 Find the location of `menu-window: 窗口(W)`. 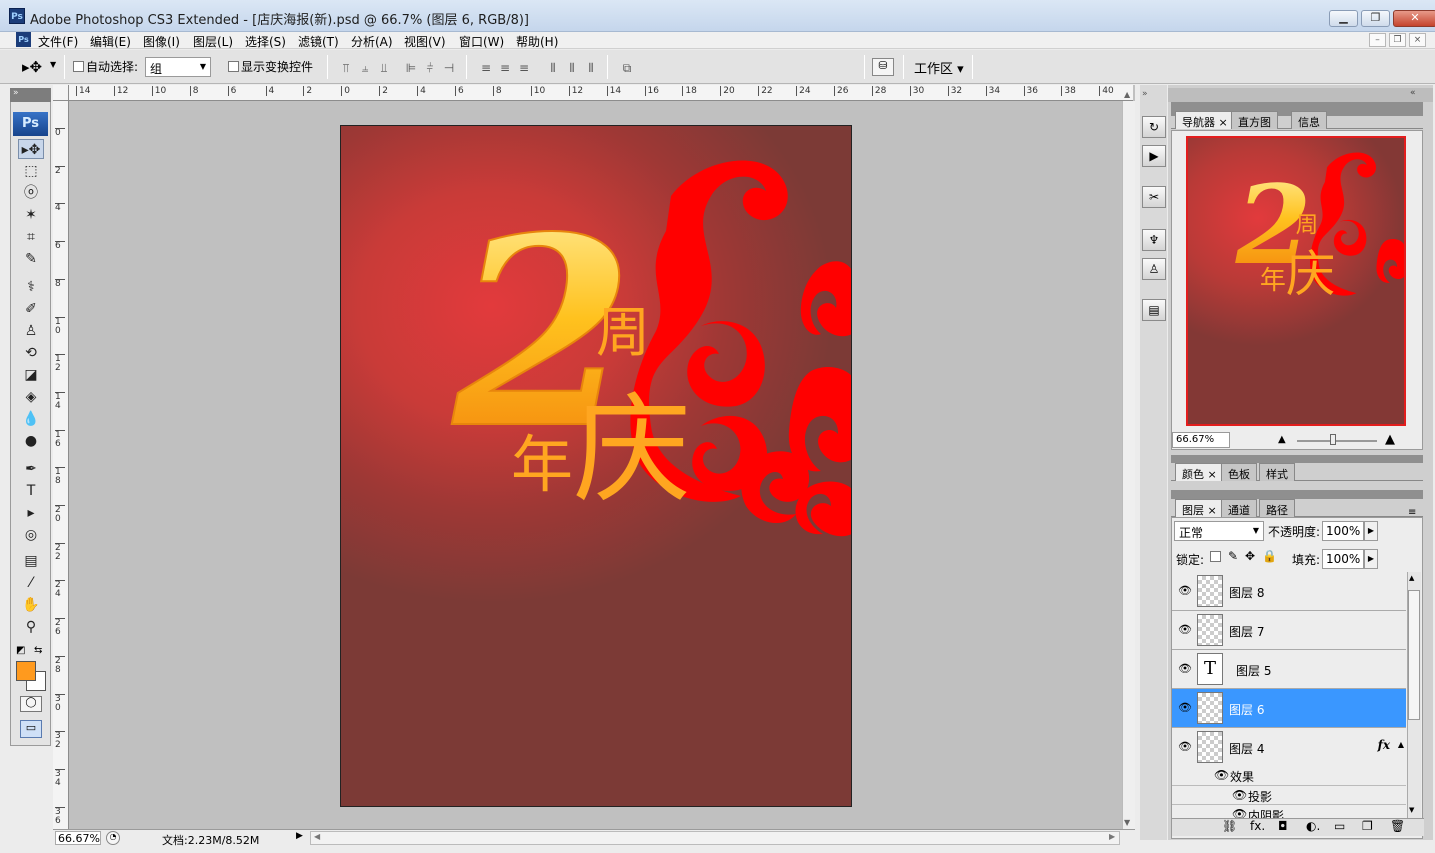

menu-window: 窗口(W) is located at coordinates (481, 41).